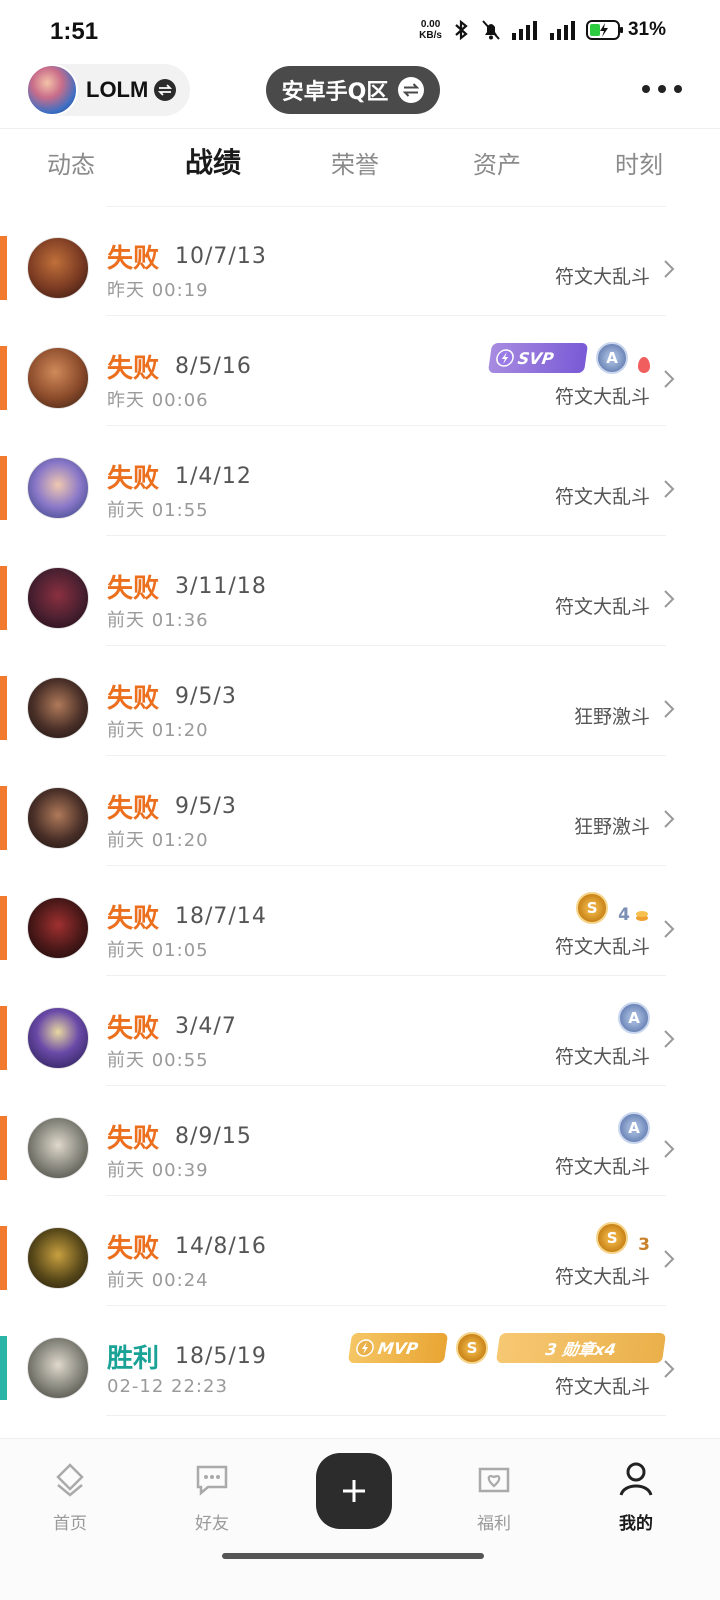 The width and height of the screenshot is (720, 1600). Describe the element at coordinates (430, 24) in the screenshot. I see `network-speed-value: 0.00` at that location.